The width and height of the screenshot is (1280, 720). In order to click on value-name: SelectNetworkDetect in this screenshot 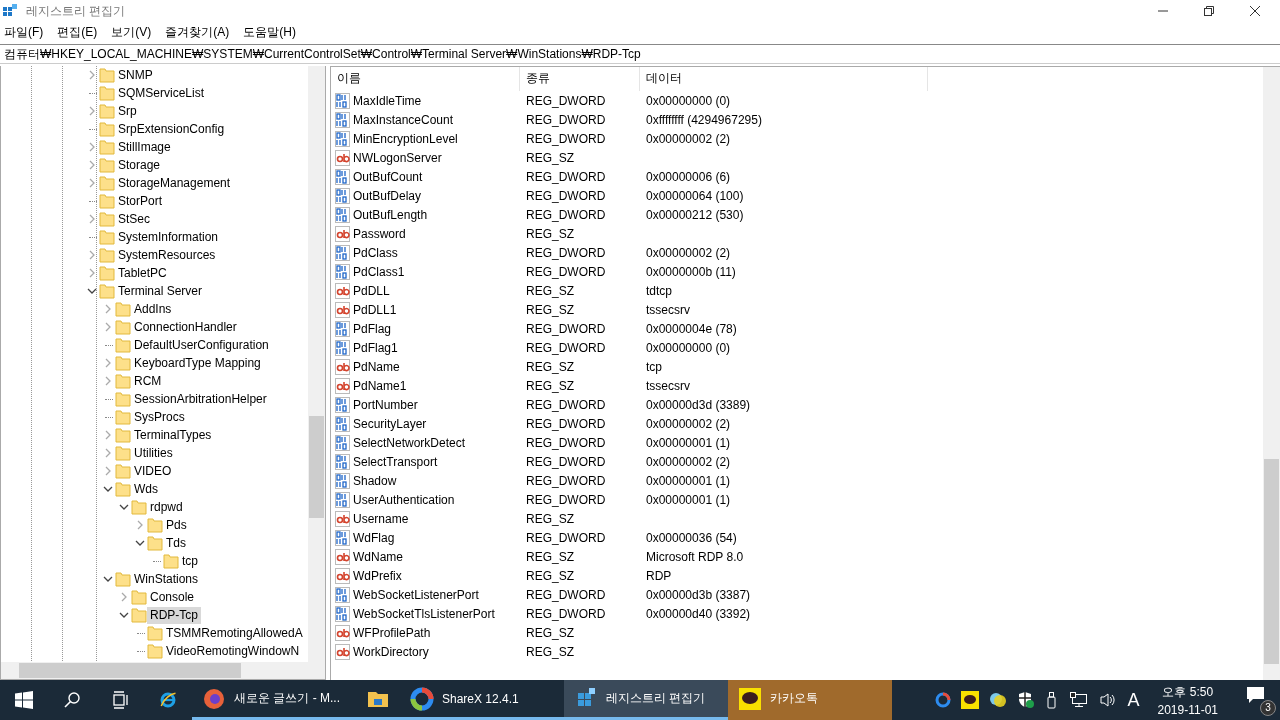, I will do `click(409, 442)`.